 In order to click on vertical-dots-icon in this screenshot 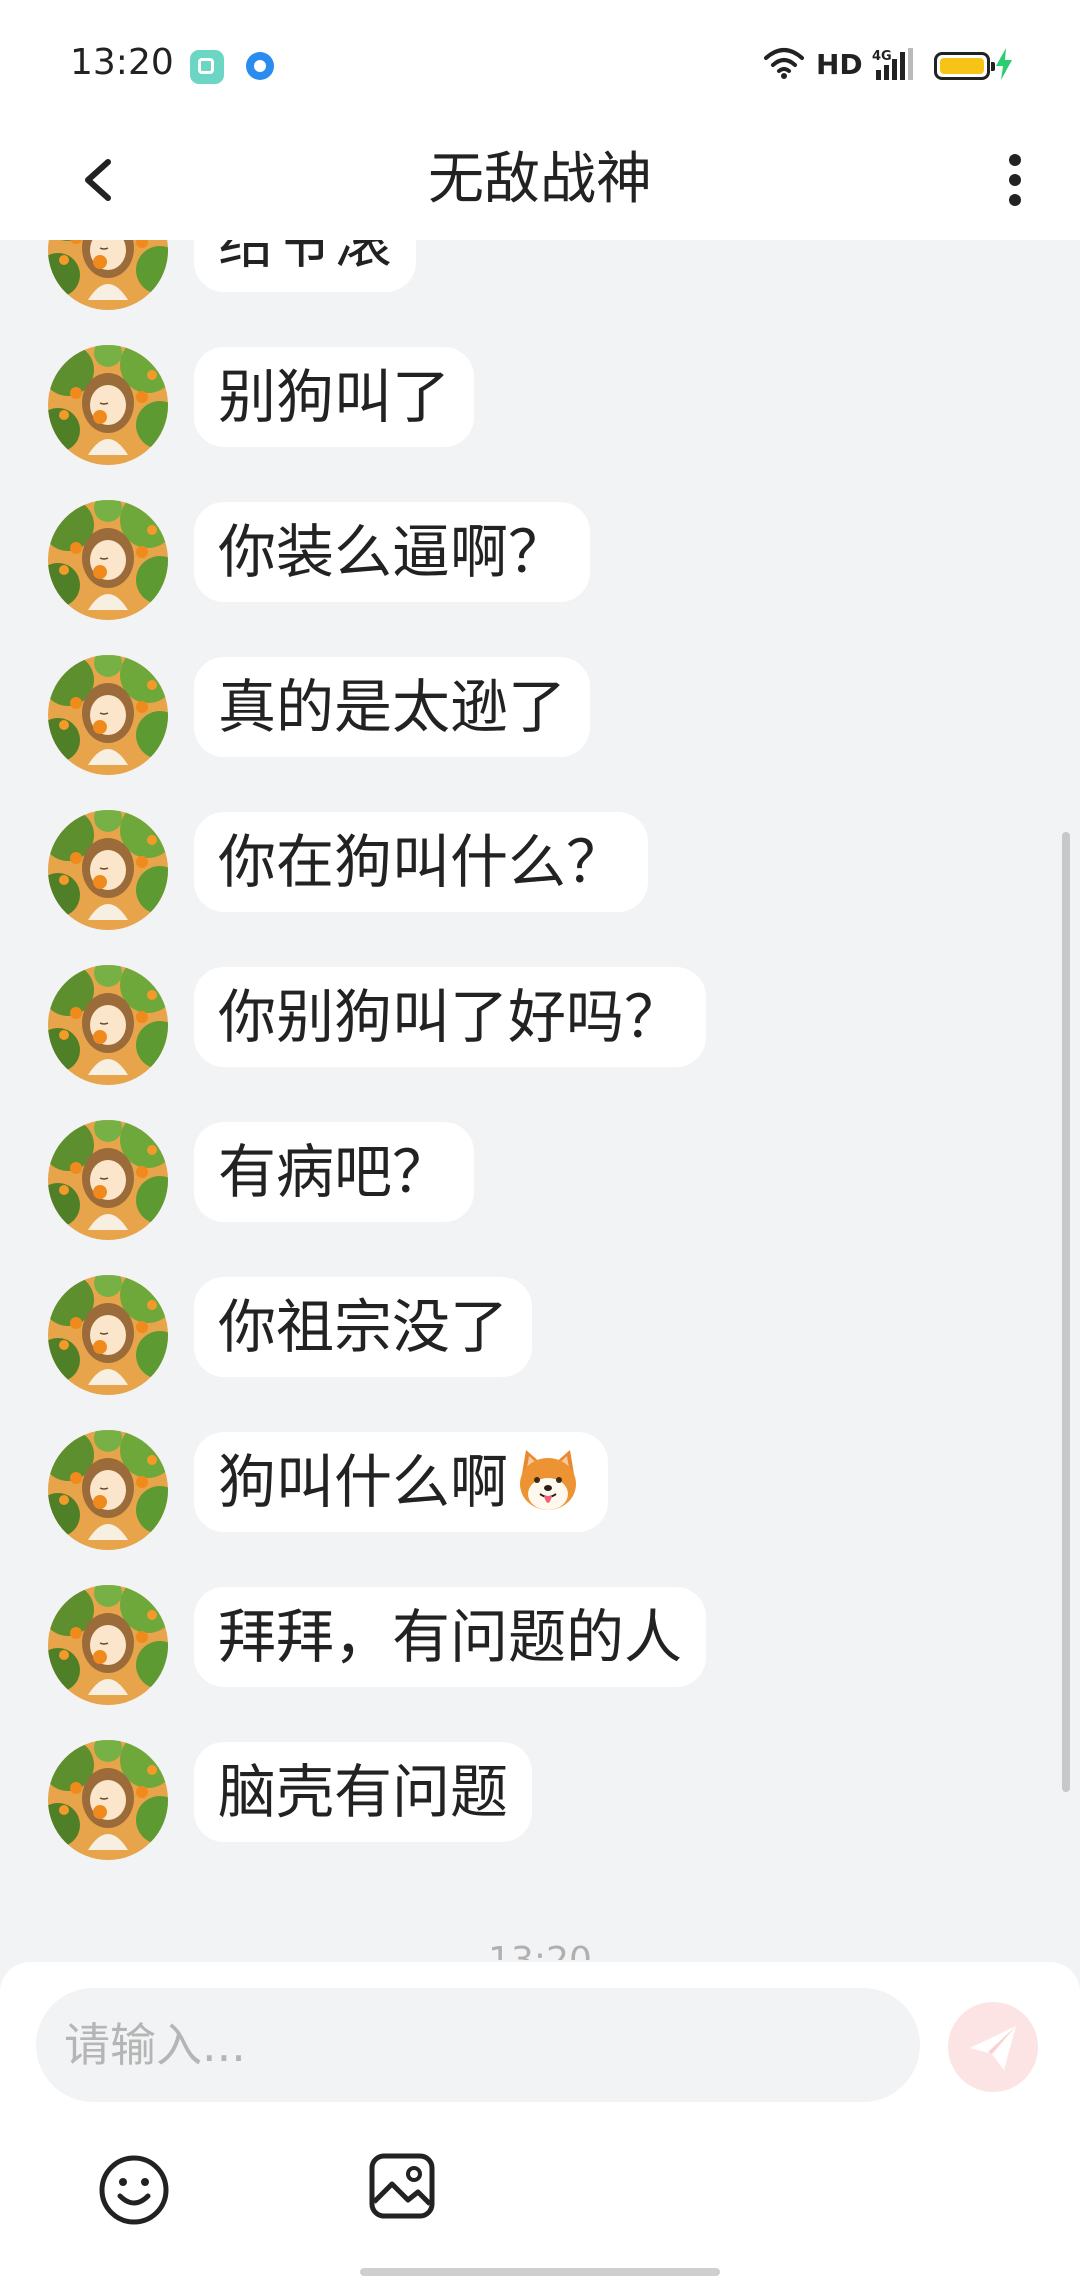, I will do `click(1015, 180)`.